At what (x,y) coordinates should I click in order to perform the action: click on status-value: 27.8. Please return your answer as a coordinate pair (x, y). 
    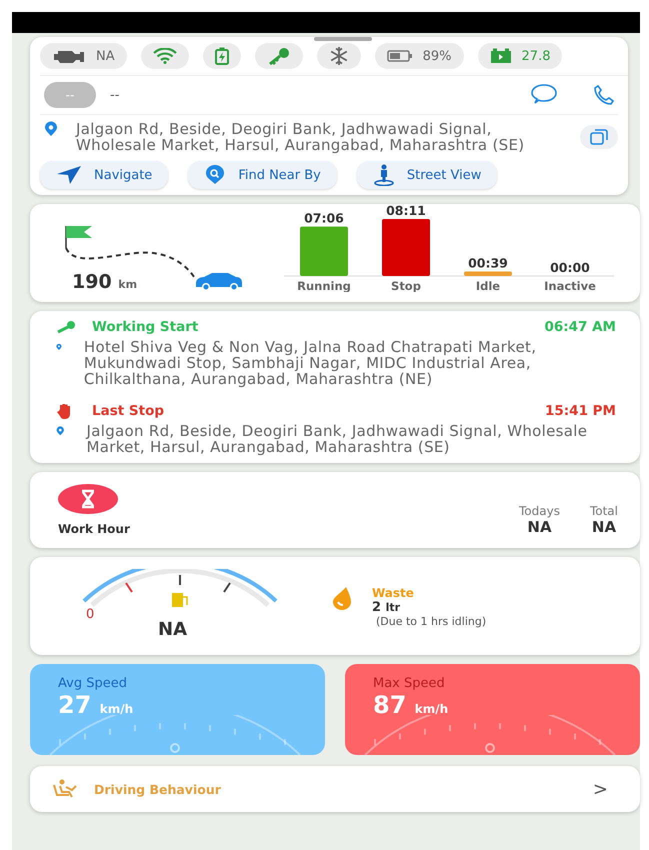
    Looking at the image, I should click on (536, 56).